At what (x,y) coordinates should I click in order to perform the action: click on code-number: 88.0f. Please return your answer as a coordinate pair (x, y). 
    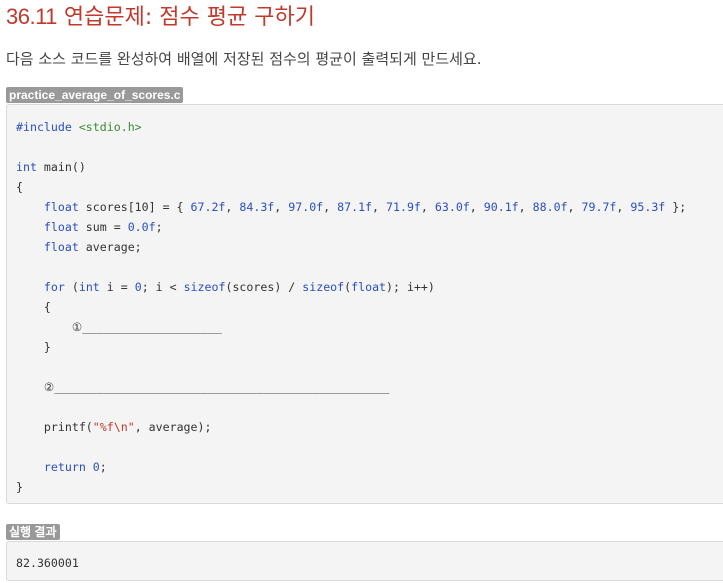
    Looking at the image, I should click on (550, 207).